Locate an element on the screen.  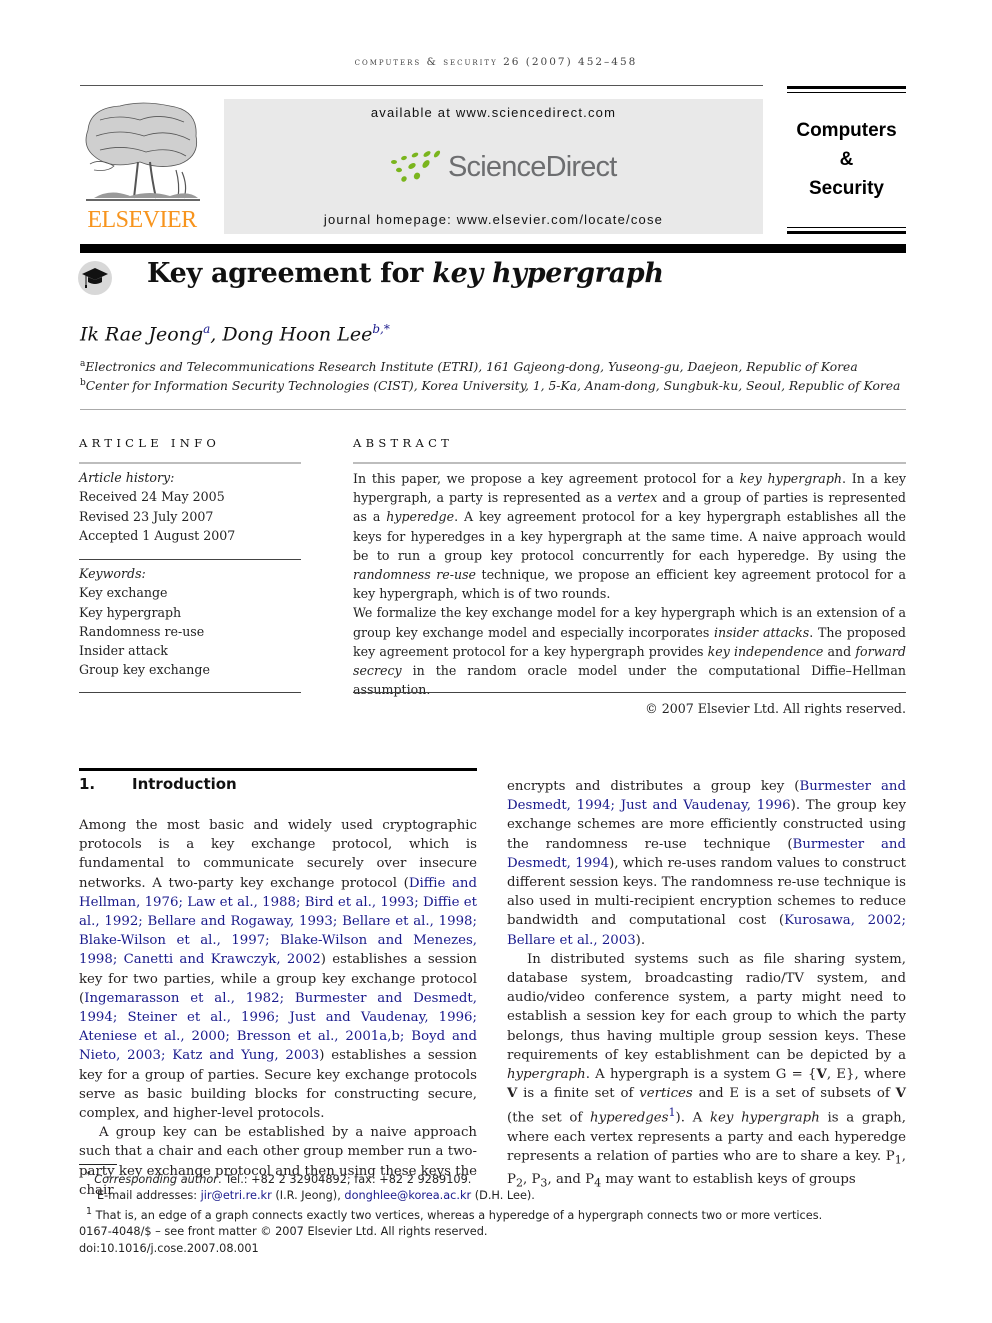
keyword: Key hypergraph is located at coordinates (130, 612).